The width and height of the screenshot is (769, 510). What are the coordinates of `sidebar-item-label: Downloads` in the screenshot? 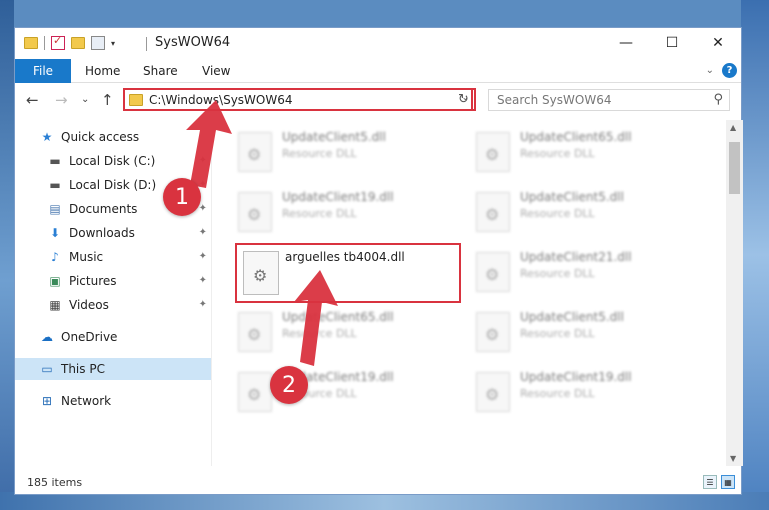 It's located at (102, 233).